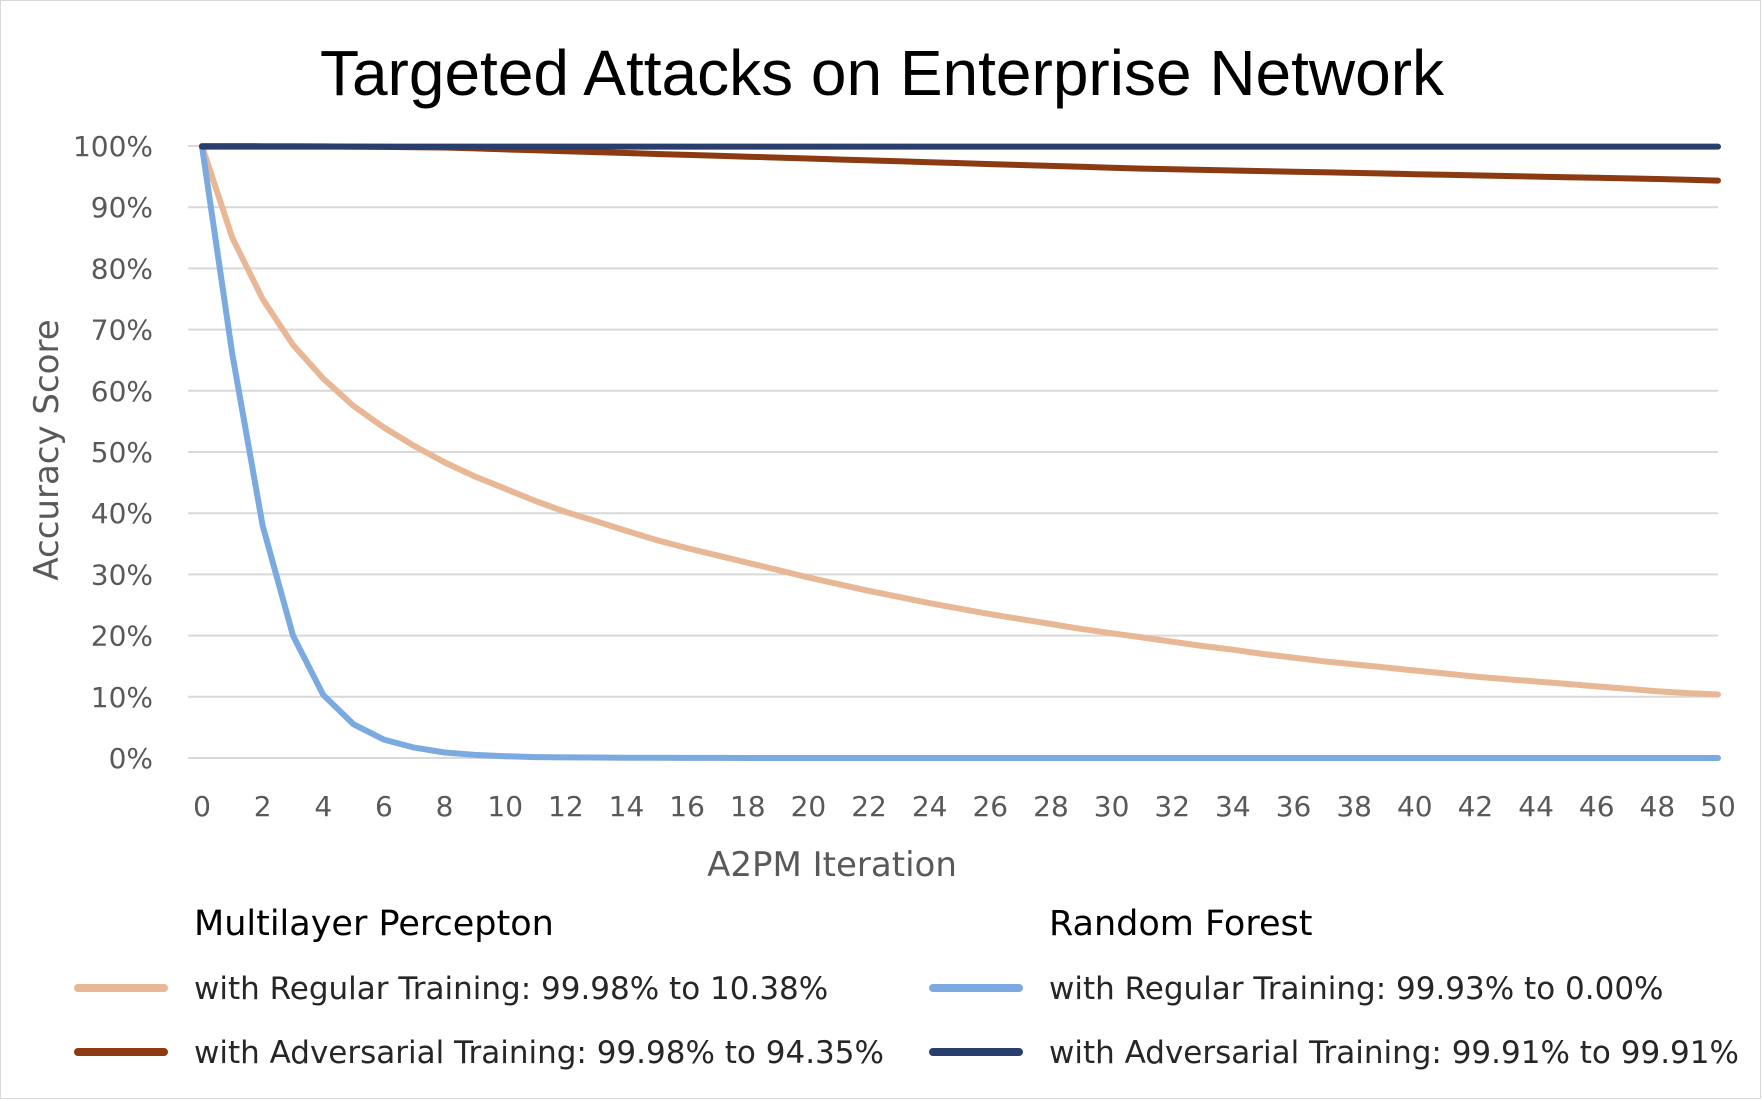 The height and width of the screenshot is (1101, 1763). Describe the element at coordinates (445, 806) in the screenshot. I see `x-tick-label: 8` at that location.